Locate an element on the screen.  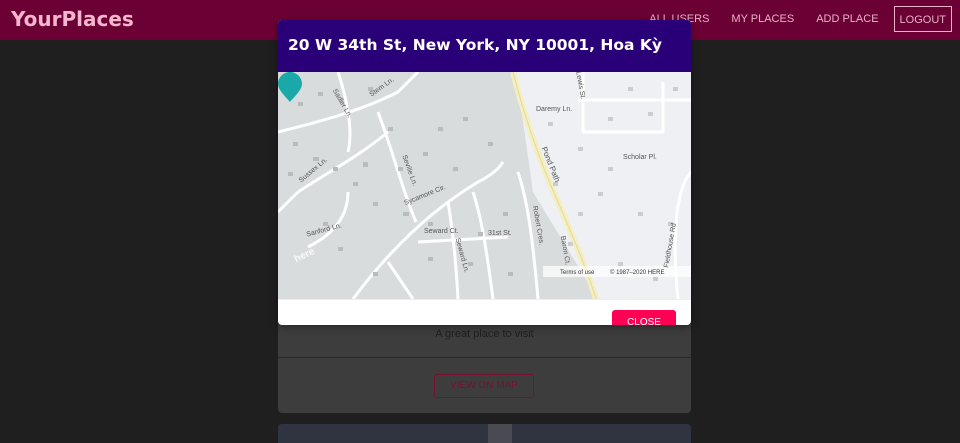
place-image is located at coordinates (500, 433).